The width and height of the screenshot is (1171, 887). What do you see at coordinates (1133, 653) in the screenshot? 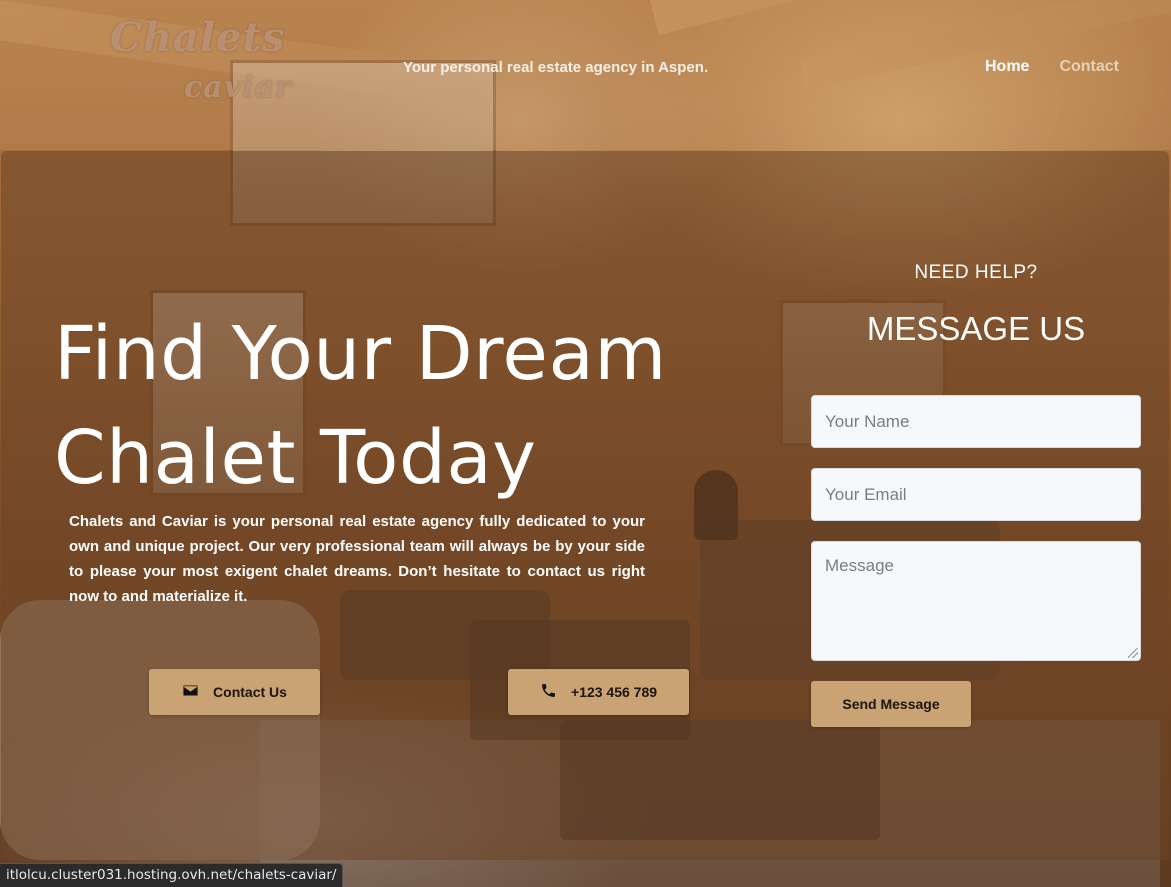
I see `resize-handle-icon` at bounding box center [1133, 653].